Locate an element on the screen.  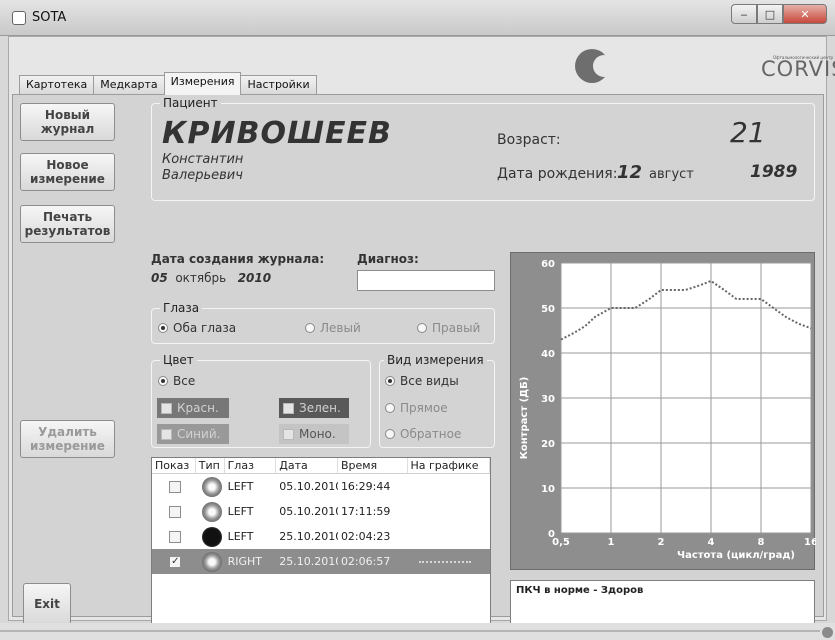
patient-surname: КРИВОШЕЕВ is located at coordinates (277, 133).